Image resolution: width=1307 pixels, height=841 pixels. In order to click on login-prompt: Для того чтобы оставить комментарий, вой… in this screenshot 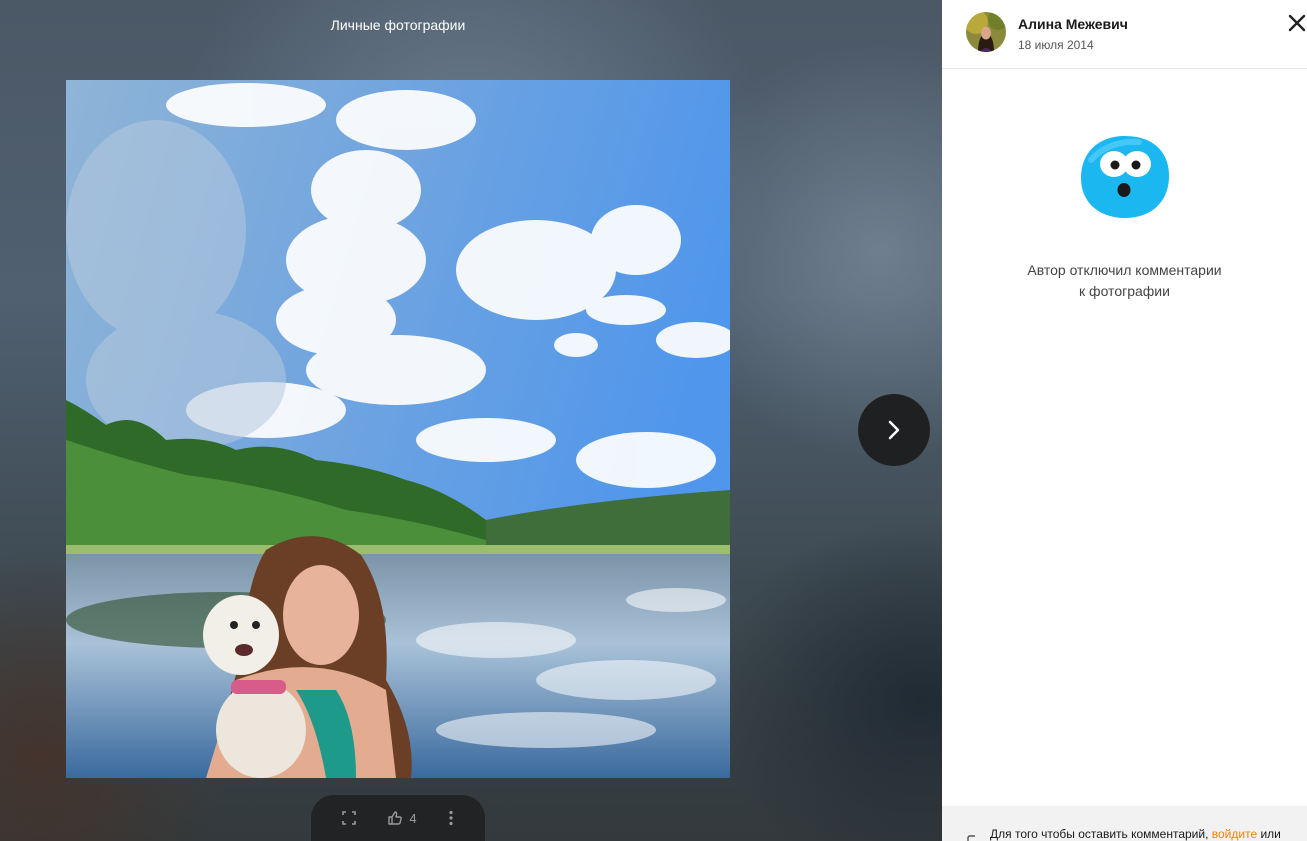, I will do `click(1124, 823)`.